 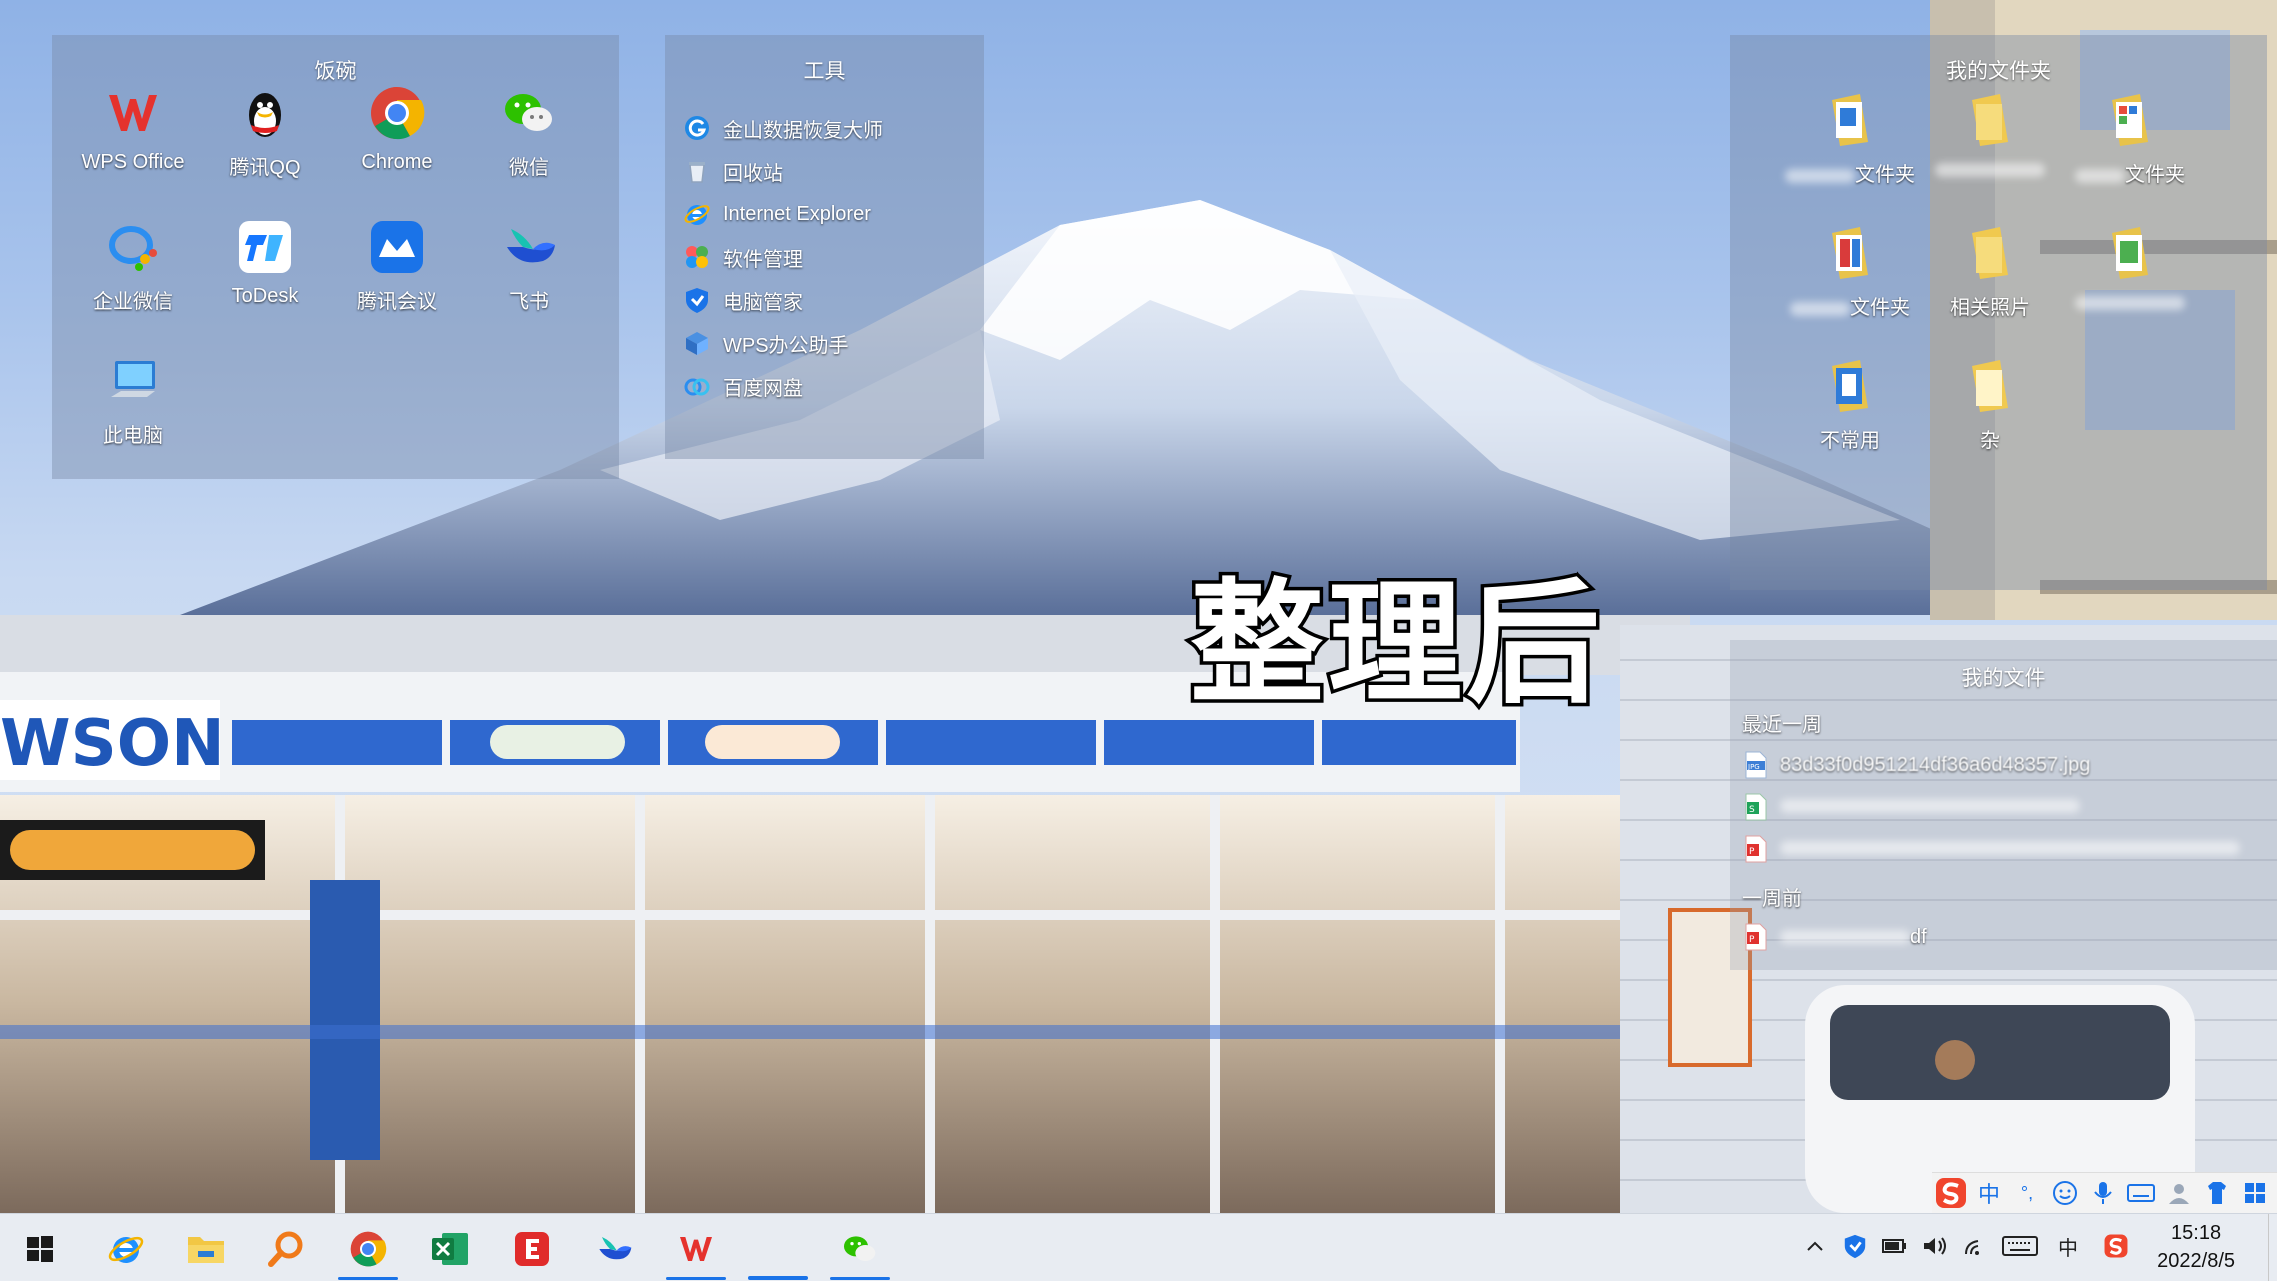 What do you see at coordinates (1772, 899) in the screenshot?
I see `group-heading: 一周前` at bounding box center [1772, 899].